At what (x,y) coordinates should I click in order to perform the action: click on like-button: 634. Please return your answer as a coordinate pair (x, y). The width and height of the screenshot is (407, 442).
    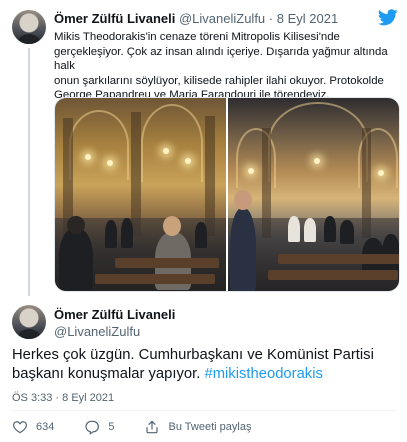
    Looking at the image, I should click on (33, 427).